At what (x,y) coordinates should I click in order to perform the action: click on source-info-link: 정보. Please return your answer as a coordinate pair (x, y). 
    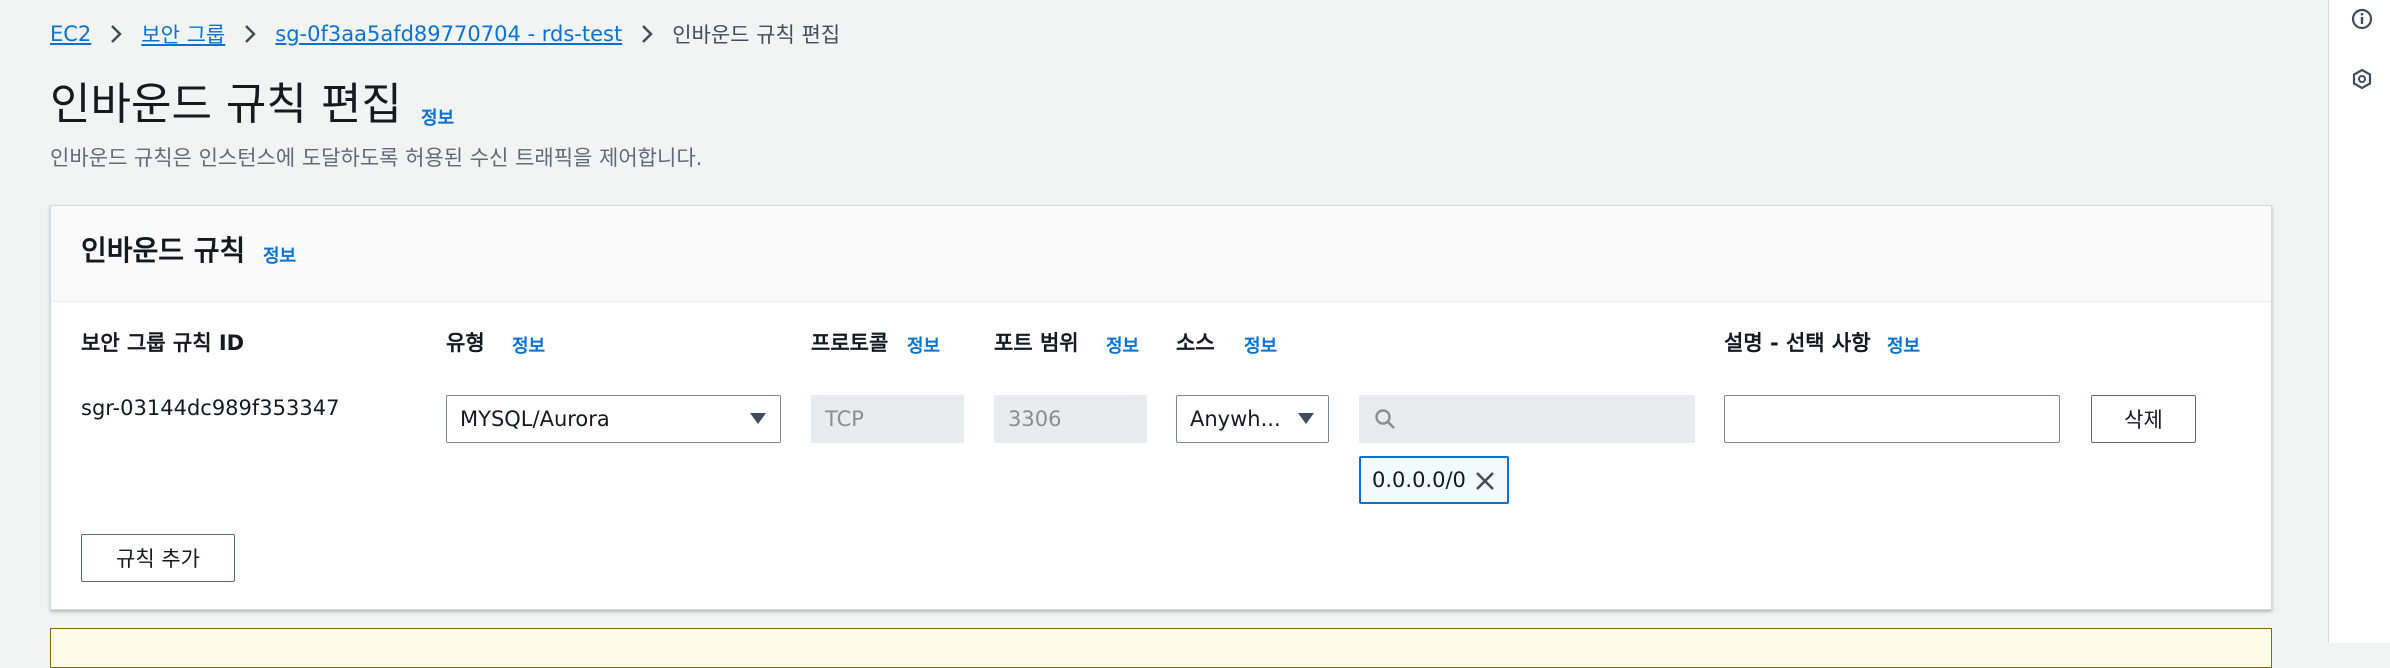
    Looking at the image, I should click on (1260, 345).